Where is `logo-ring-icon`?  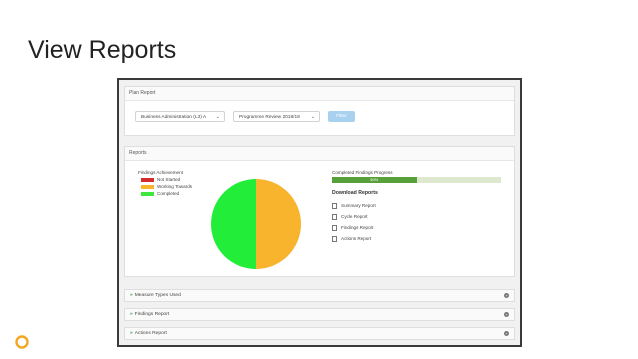 logo-ring-icon is located at coordinates (22, 342).